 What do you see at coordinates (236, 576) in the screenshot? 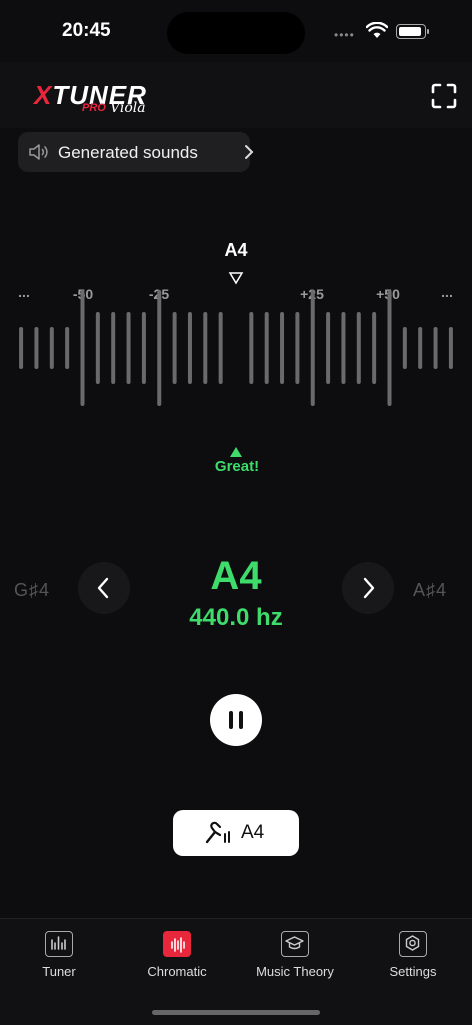
I see `detected-note: A4` at bounding box center [236, 576].